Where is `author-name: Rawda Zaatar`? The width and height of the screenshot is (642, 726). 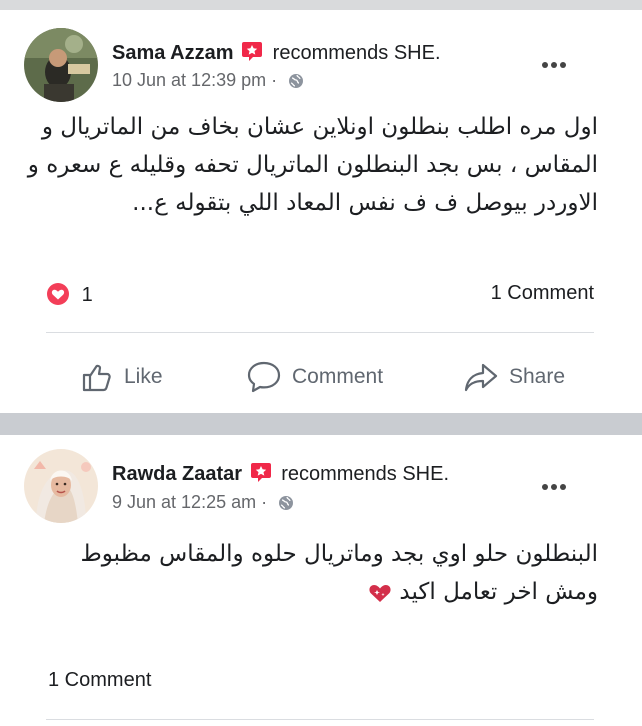 author-name: Rawda Zaatar is located at coordinates (177, 474).